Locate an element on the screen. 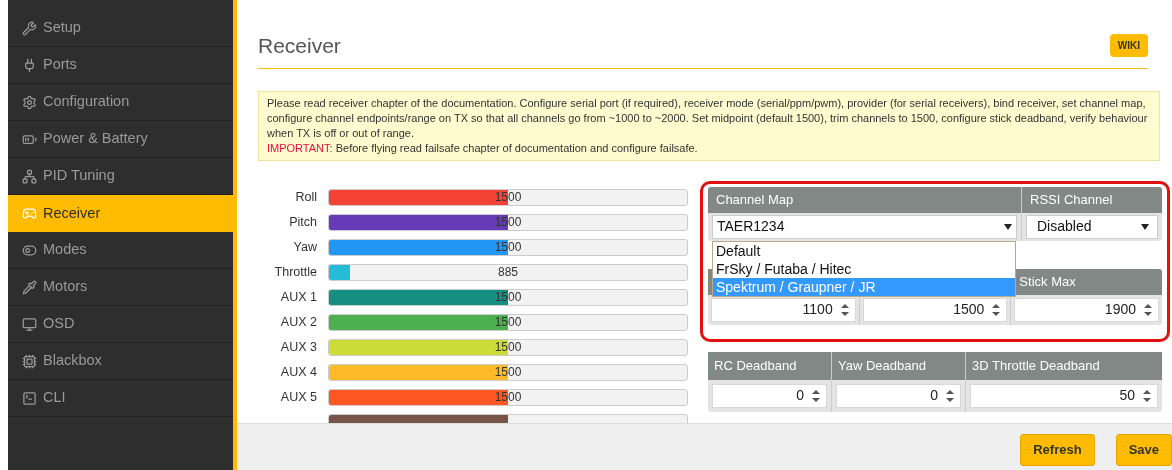  channel-map-select: TAER1234 is located at coordinates (864, 226).